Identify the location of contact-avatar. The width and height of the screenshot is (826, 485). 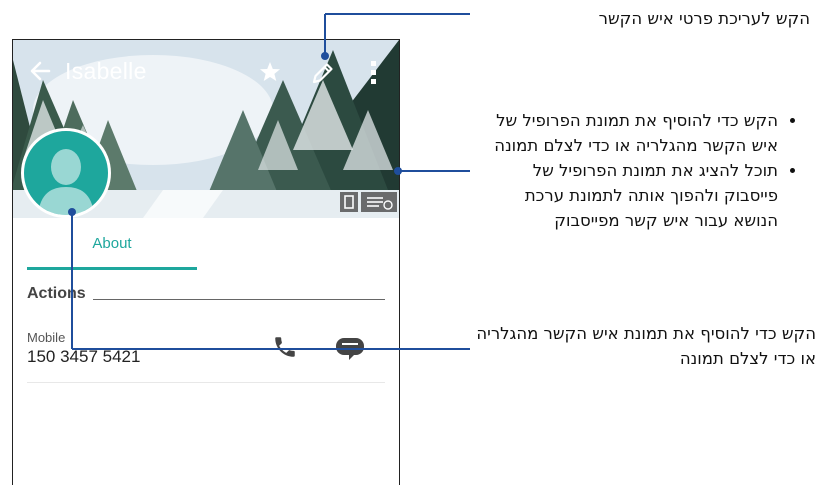
(66, 173).